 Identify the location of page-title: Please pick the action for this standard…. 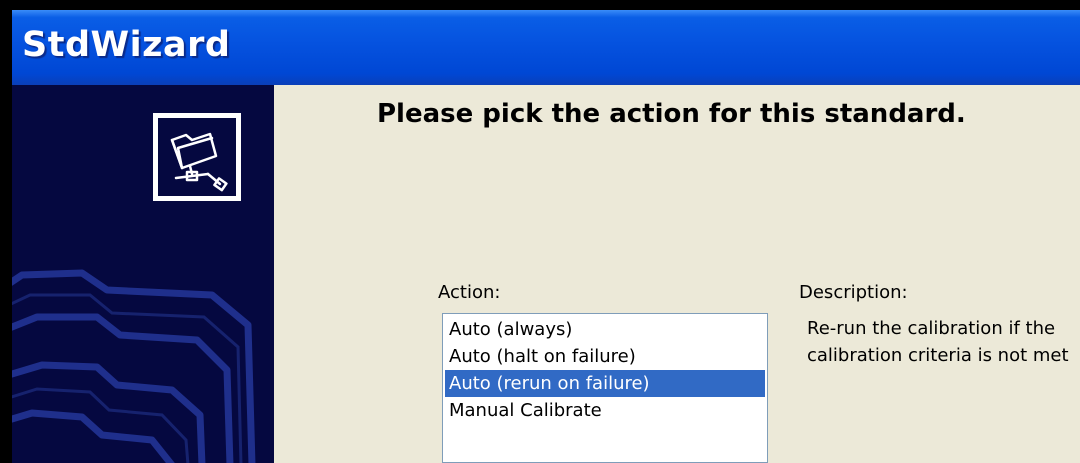
(671, 114).